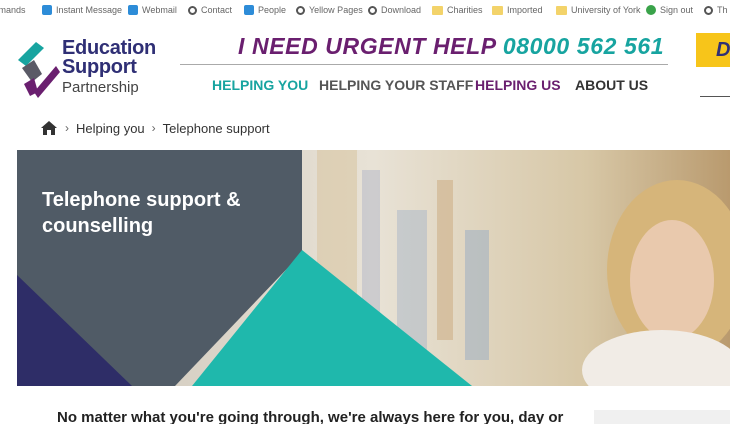 The width and height of the screenshot is (730, 424). Describe the element at coordinates (272, 10) in the screenshot. I see `bookmark-label: People` at that location.